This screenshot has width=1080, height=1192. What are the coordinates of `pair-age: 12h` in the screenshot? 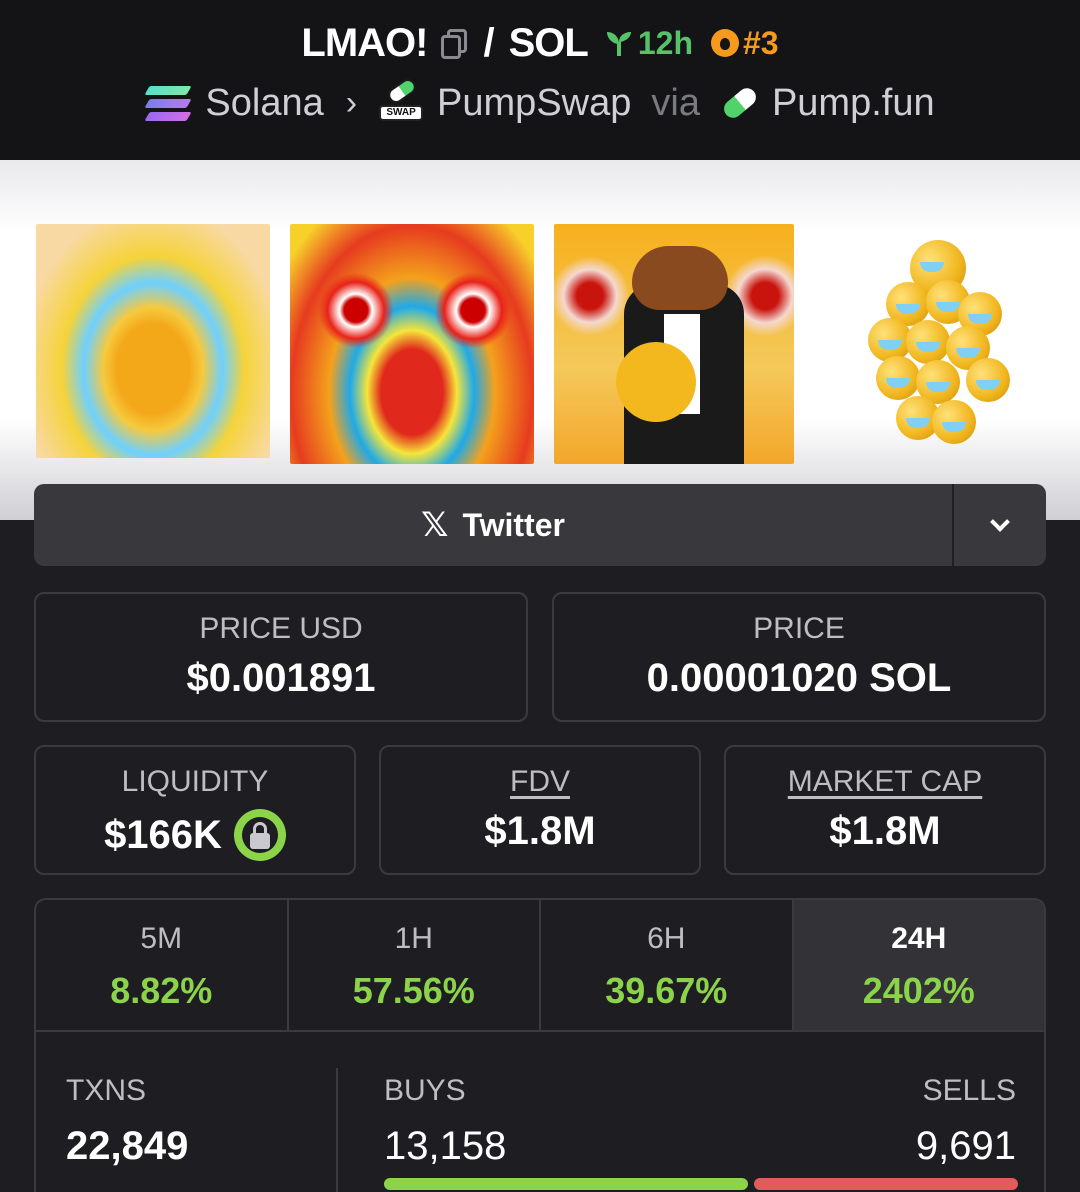 It's located at (665, 42).